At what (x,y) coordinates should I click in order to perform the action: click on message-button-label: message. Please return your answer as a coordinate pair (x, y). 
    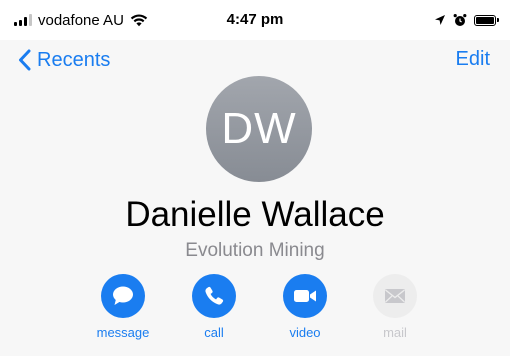
    Looking at the image, I should click on (123, 332).